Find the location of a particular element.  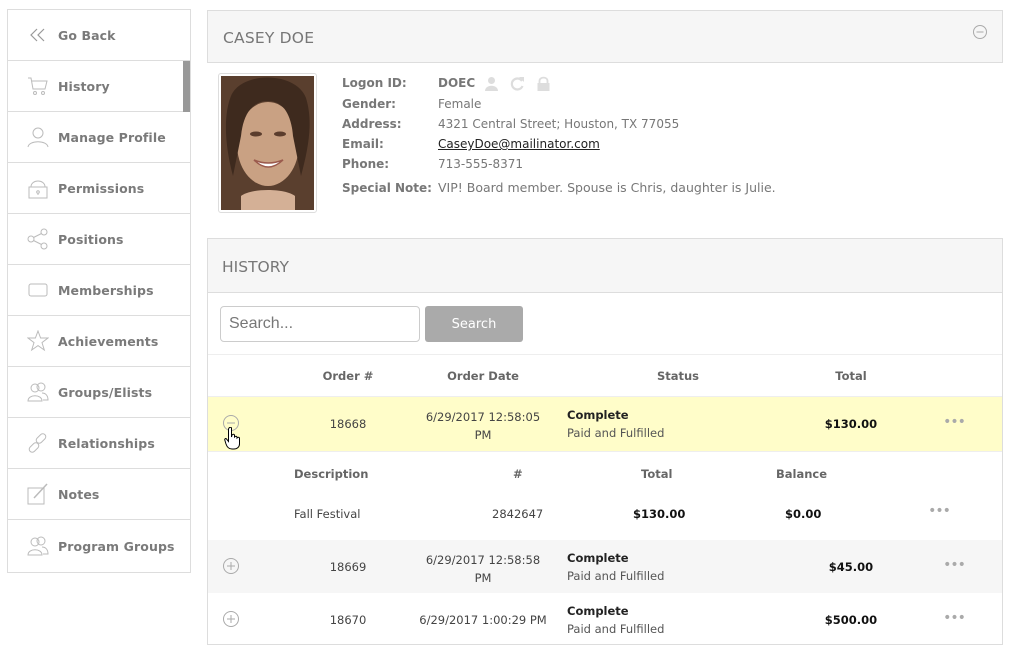

phone-value: 713-555-8371 is located at coordinates (481, 164).